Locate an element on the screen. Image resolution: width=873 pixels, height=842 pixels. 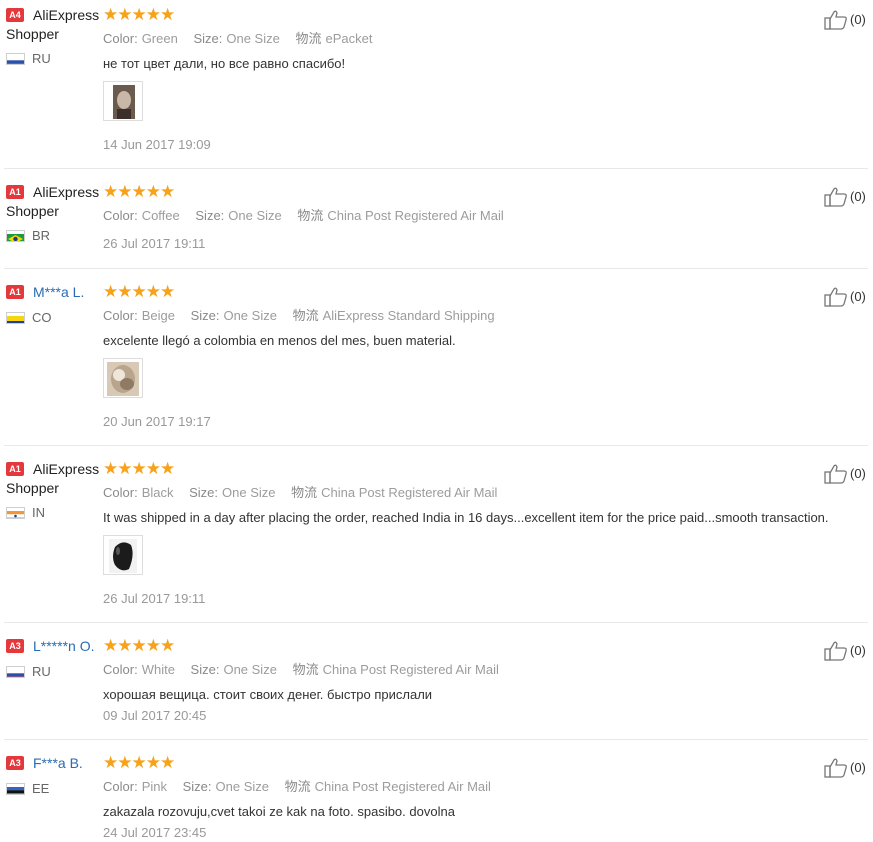
reviewer-name-link: L*****n O. is located at coordinates (63, 646).